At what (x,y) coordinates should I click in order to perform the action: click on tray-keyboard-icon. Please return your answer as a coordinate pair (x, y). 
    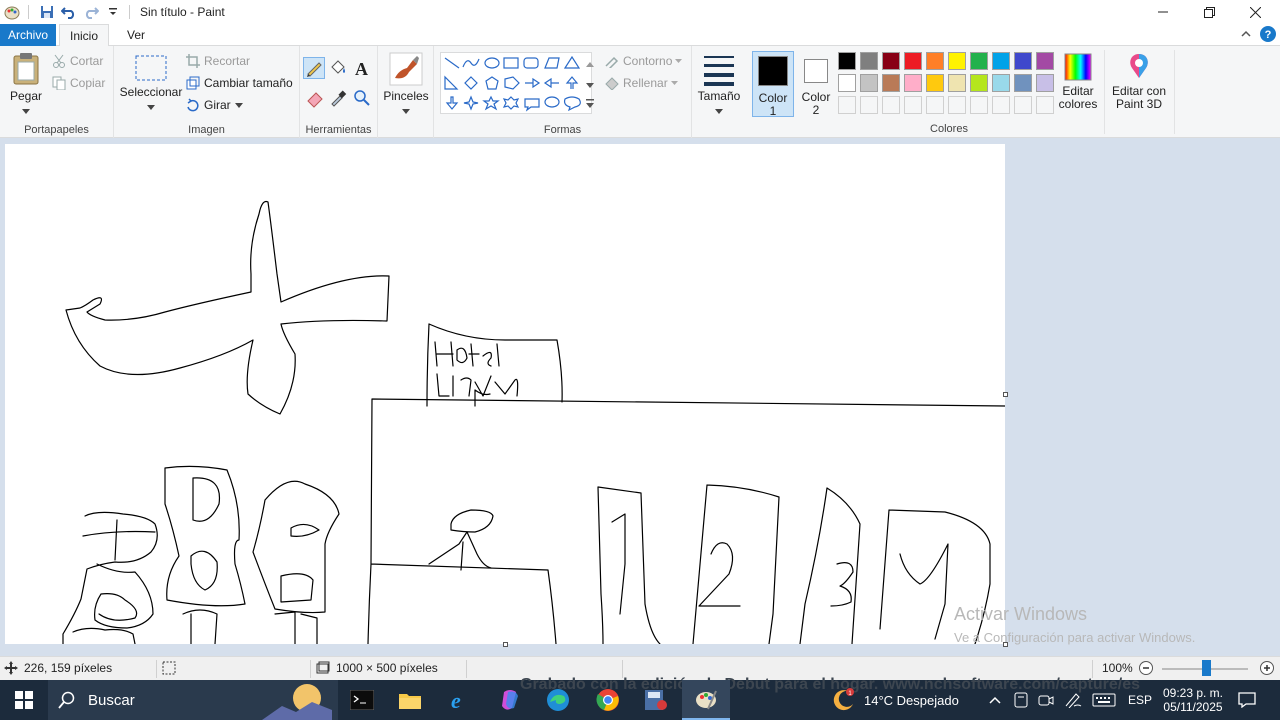
    Looking at the image, I should click on (1104, 700).